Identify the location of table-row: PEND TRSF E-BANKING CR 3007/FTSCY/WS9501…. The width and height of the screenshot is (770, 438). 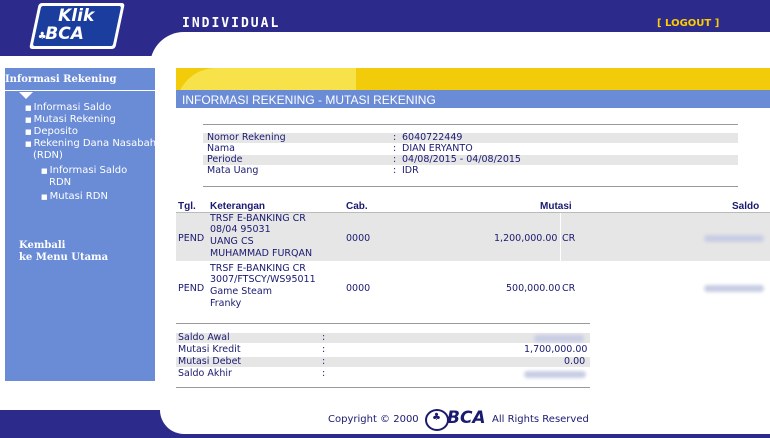
(473, 287).